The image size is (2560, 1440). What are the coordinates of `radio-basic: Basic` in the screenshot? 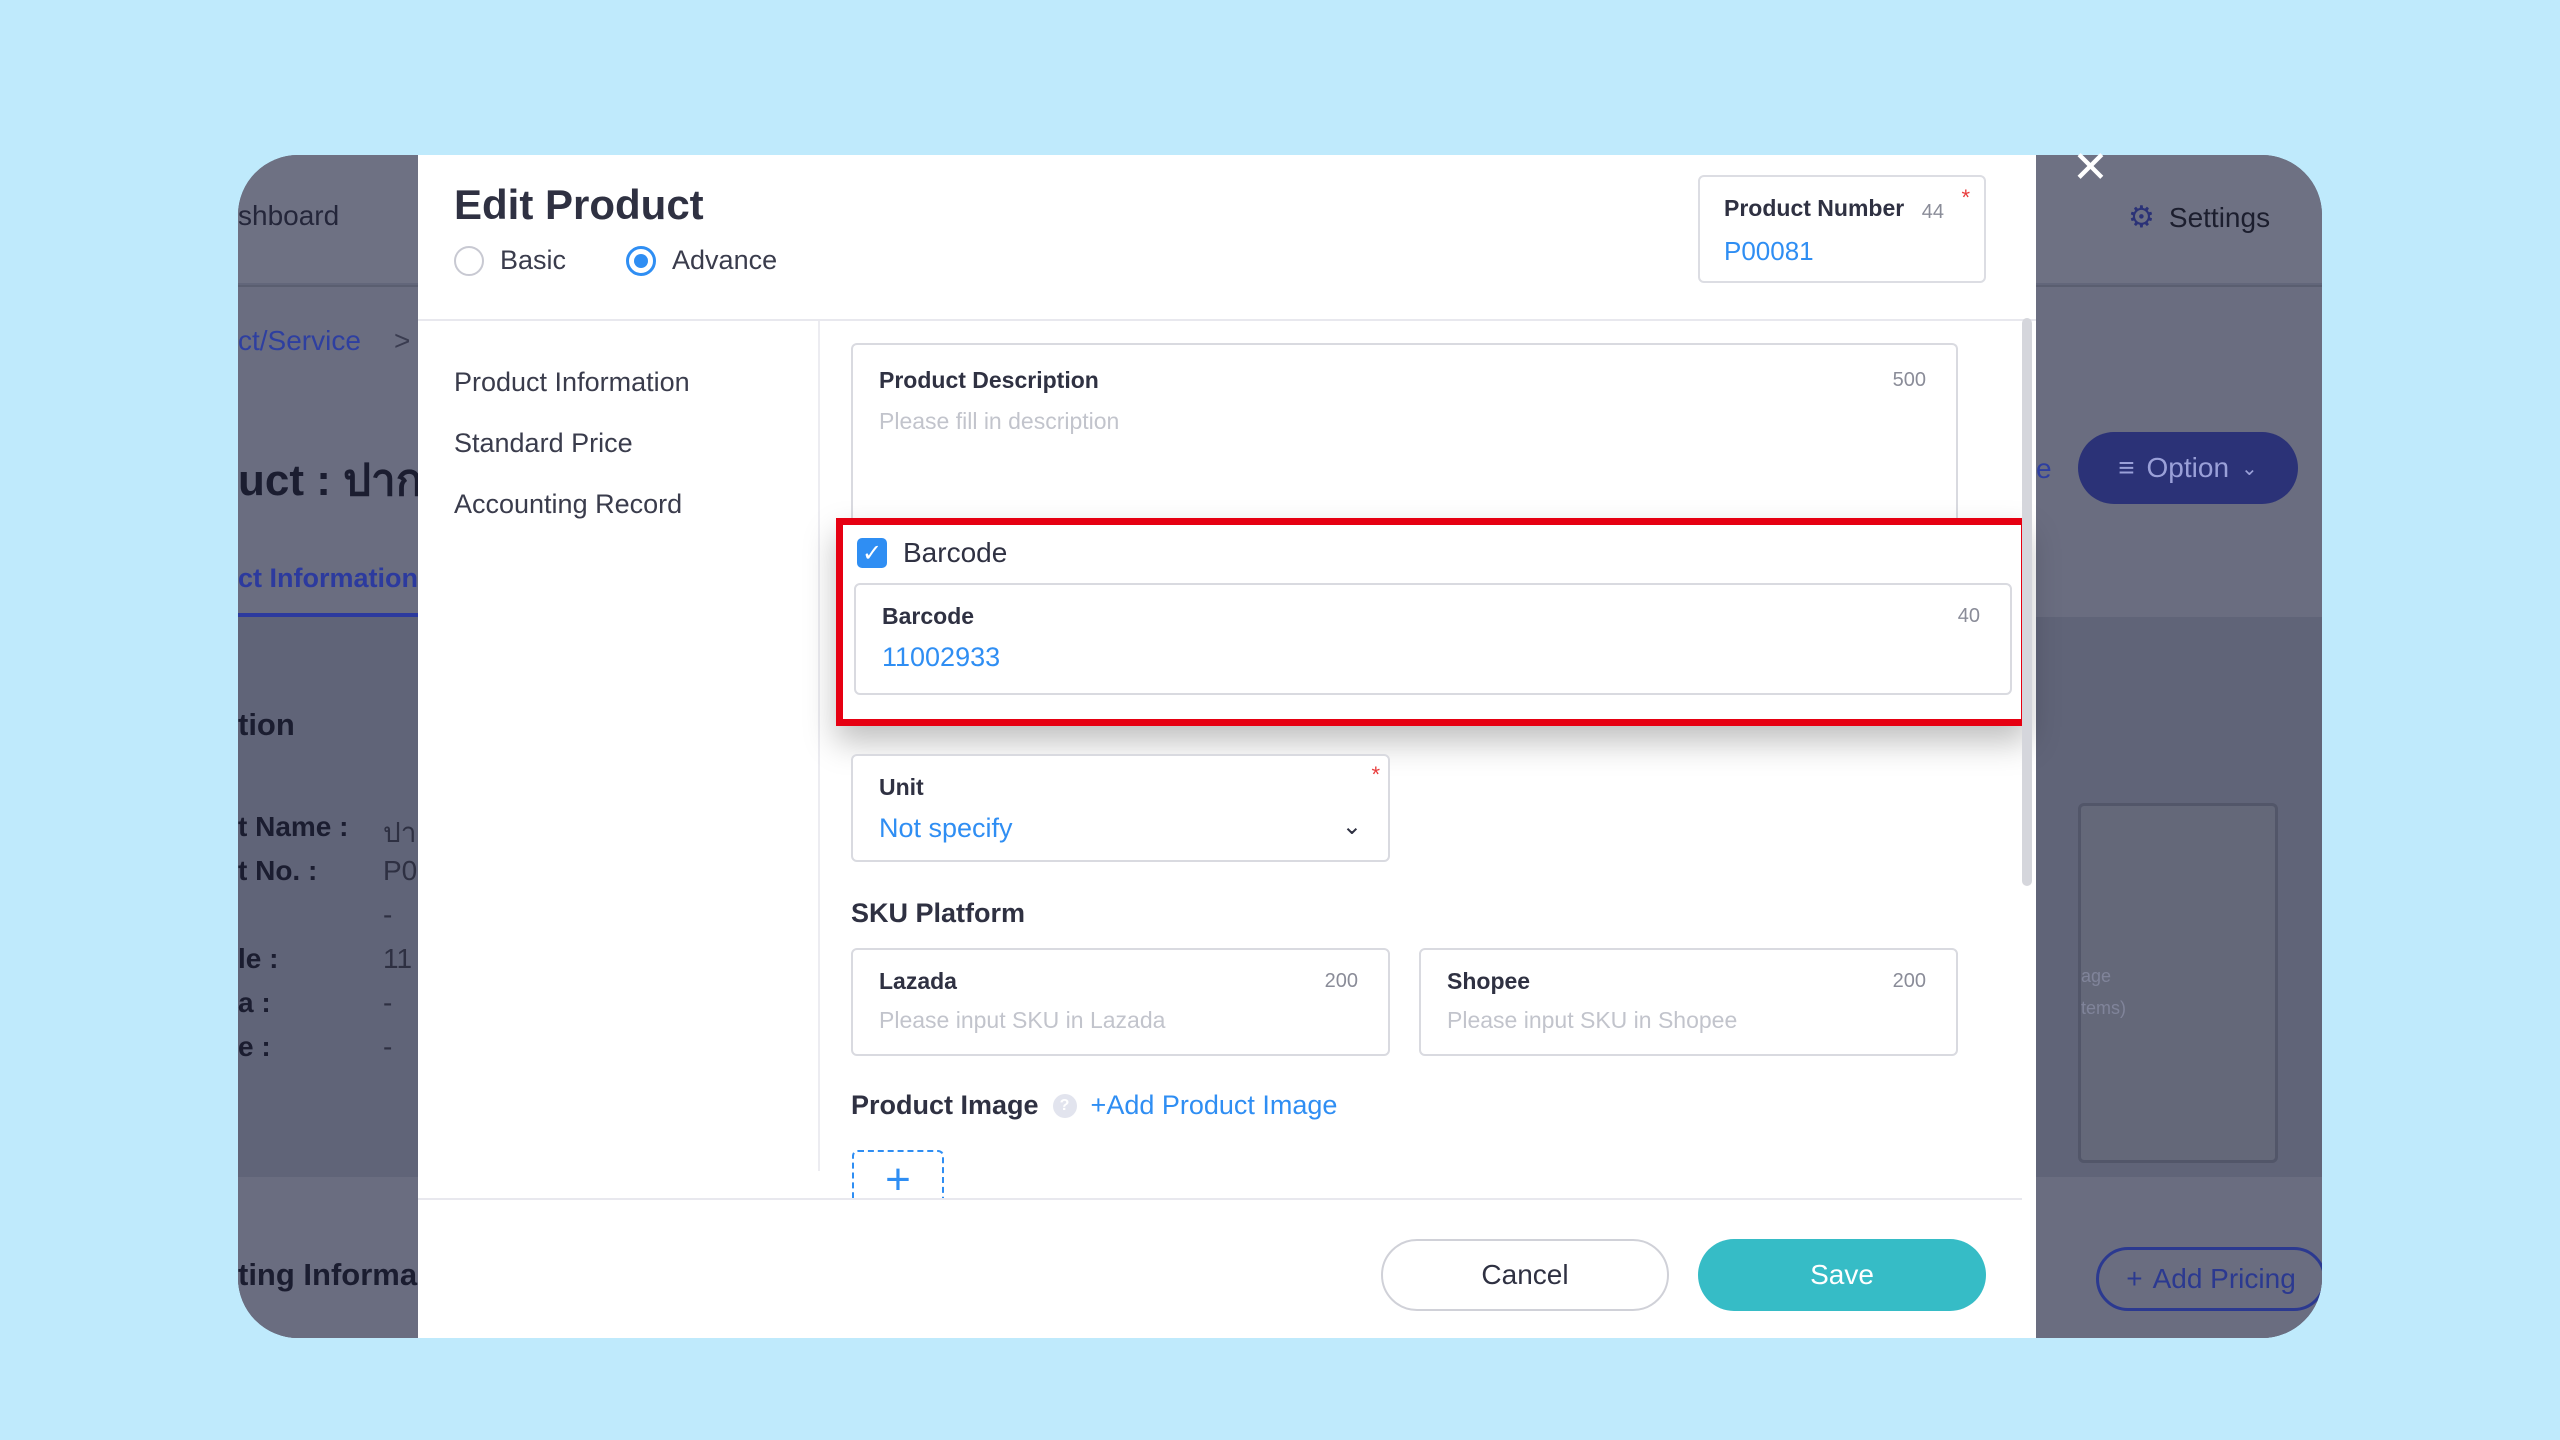 It's located at (510, 260).